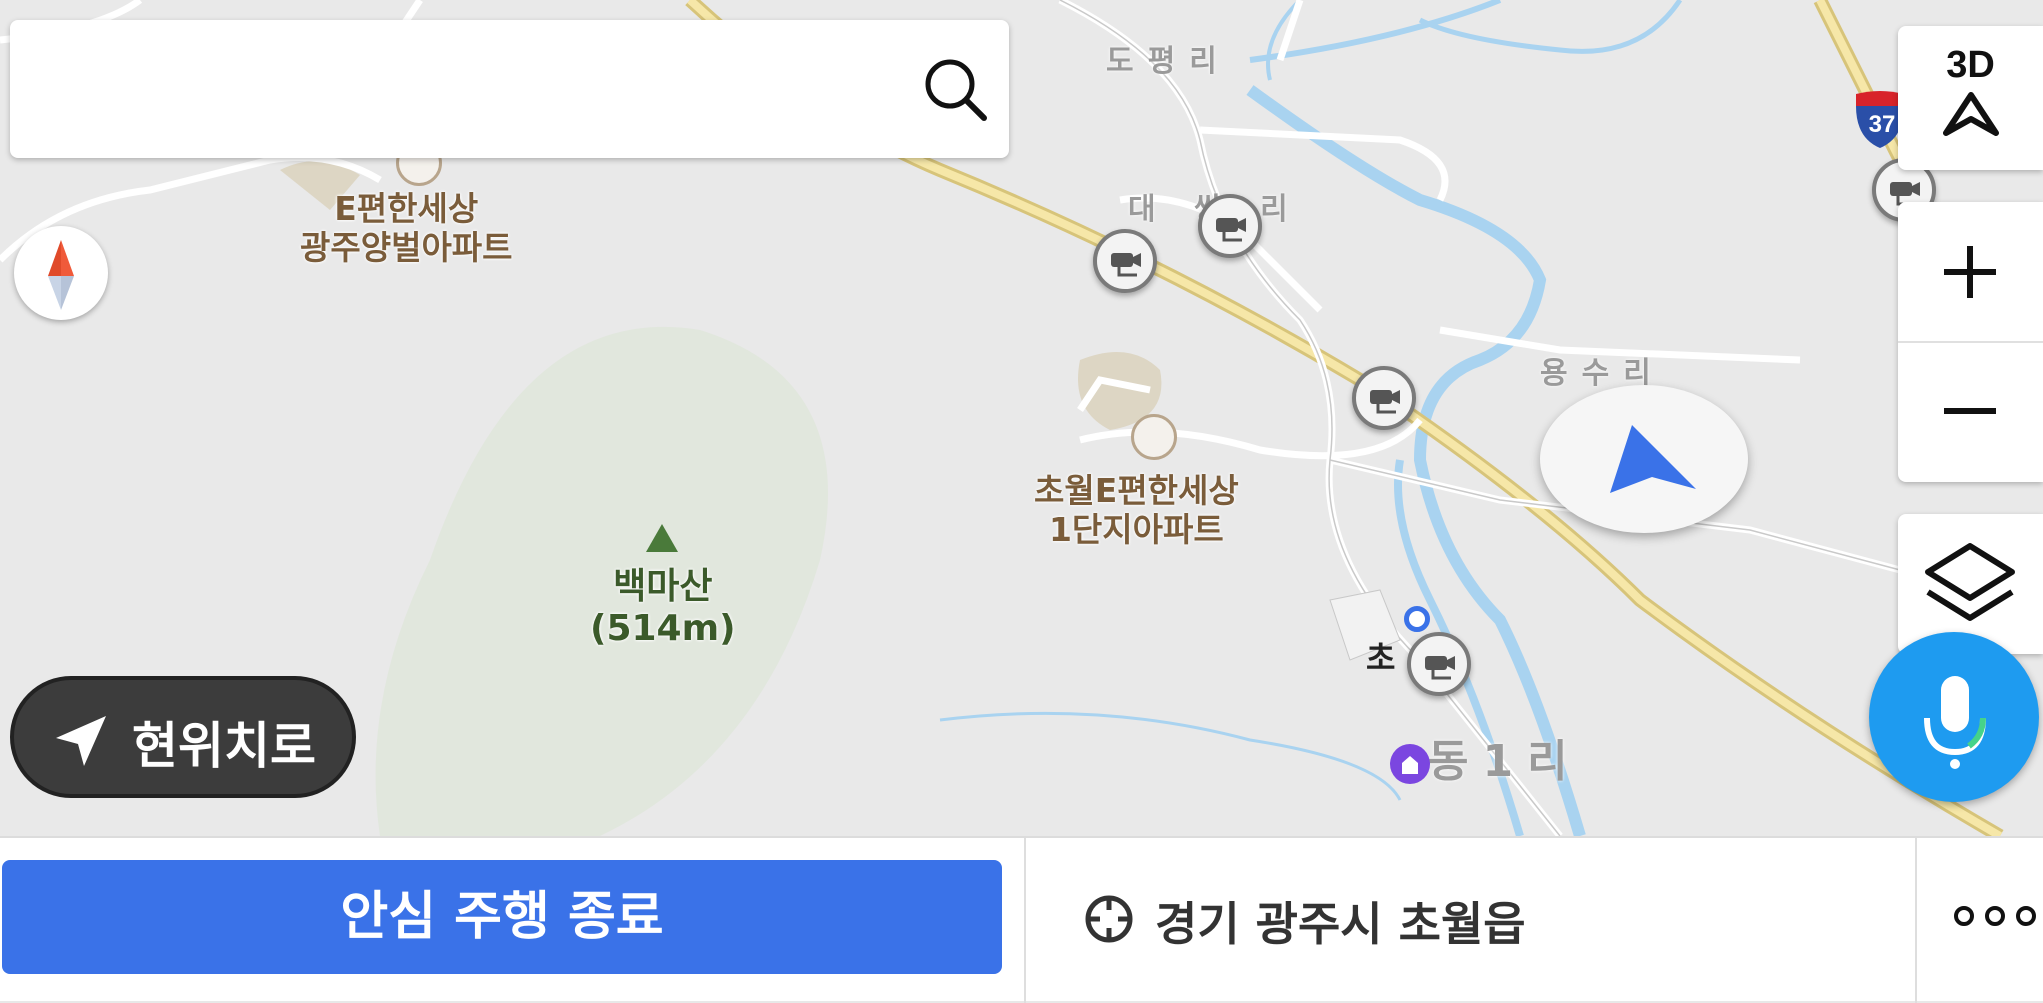 The width and height of the screenshot is (2043, 1003). I want to click on more-dots-icon, so click(1995, 916).